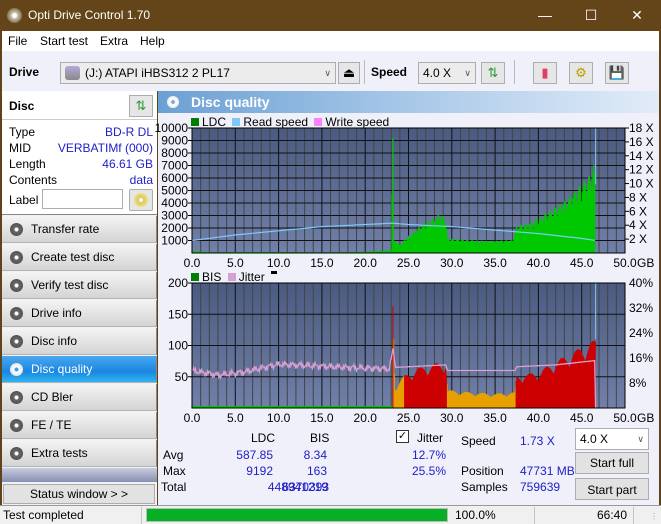 This screenshot has height=524, width=661. Describe the element at coordinates (545, 15) in the screenshot. I see `minimize-button: —` at that location.